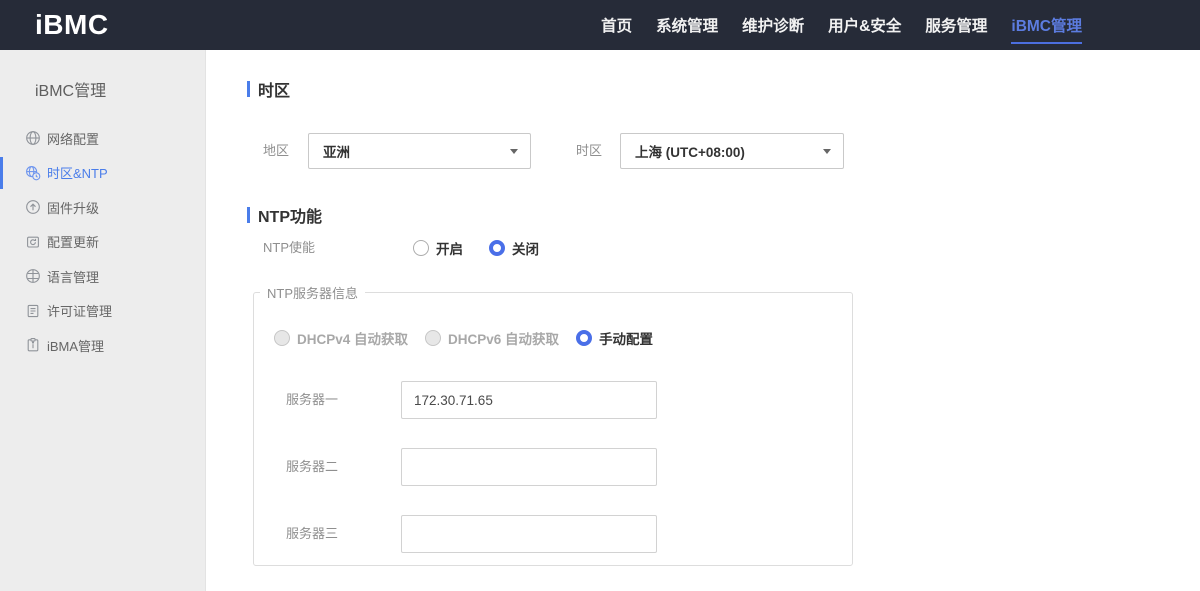  I want to click on timezone-clock-icon, so click(33, 173).